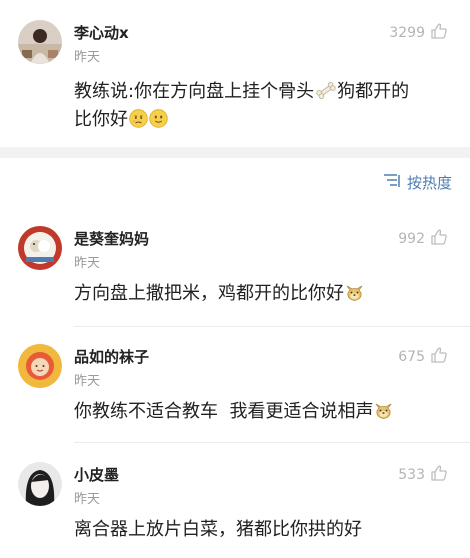  Describe the element at coordinates (241, 106) in the screenshot. I see `comment-text: 教练说:你在方向盘上挂个骨头 狗都开的 比你好` at that location.